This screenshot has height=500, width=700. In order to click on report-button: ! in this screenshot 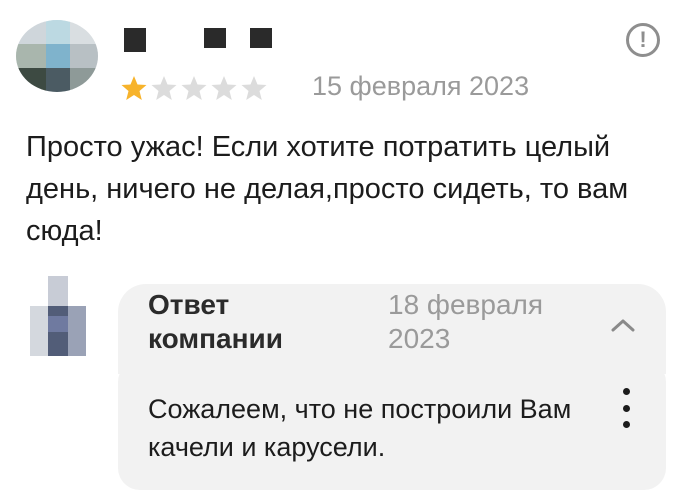, I will do `click(643, 40)`.